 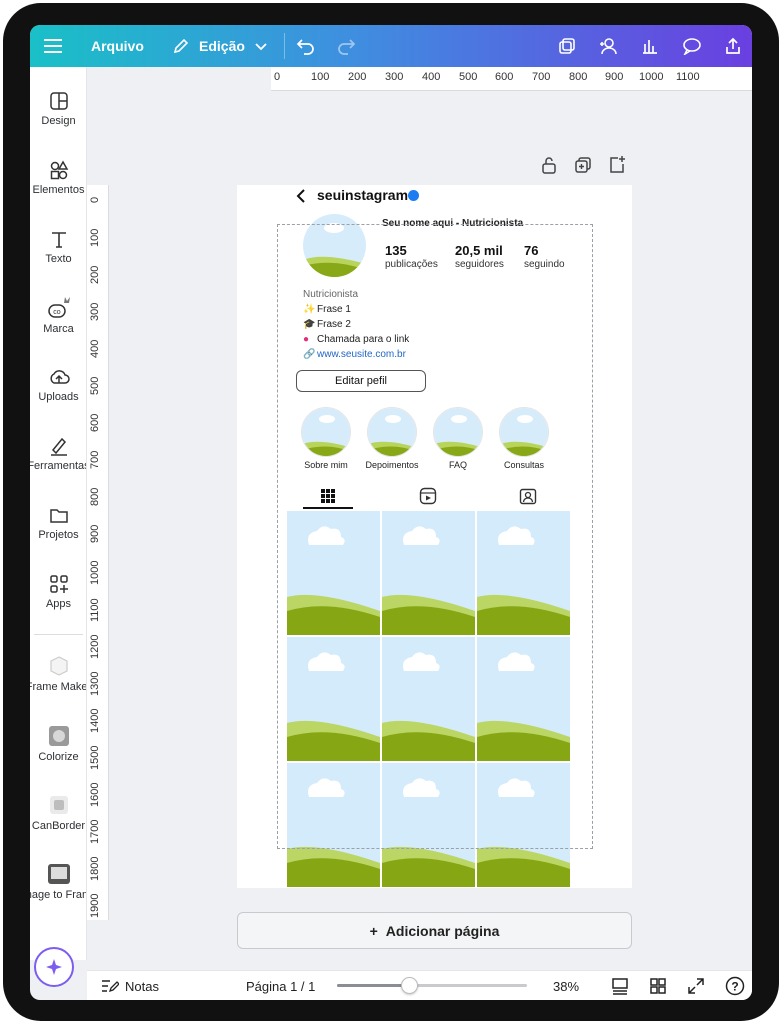 I want to click on menu-button, so click(x=53, y=46).